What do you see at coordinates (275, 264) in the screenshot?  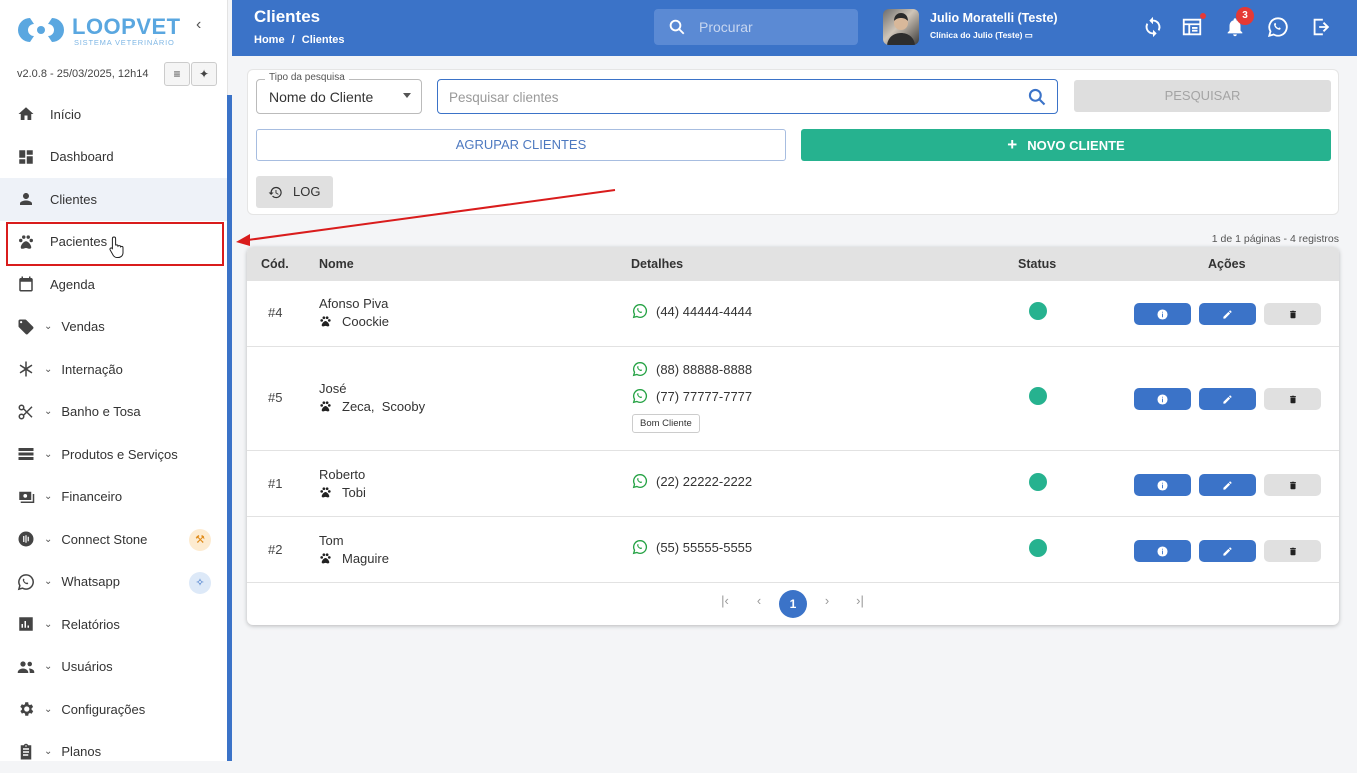 I see `col-cod: Cód.` at bounding box center [275, 264].